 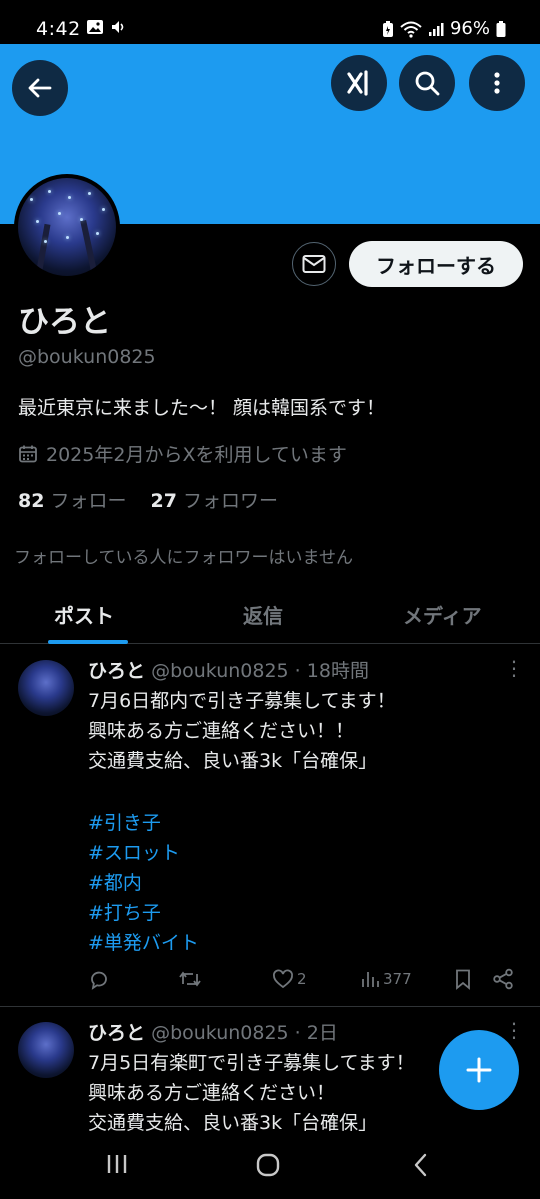 I want to click on post-divider, so click(x=270, y=1006).